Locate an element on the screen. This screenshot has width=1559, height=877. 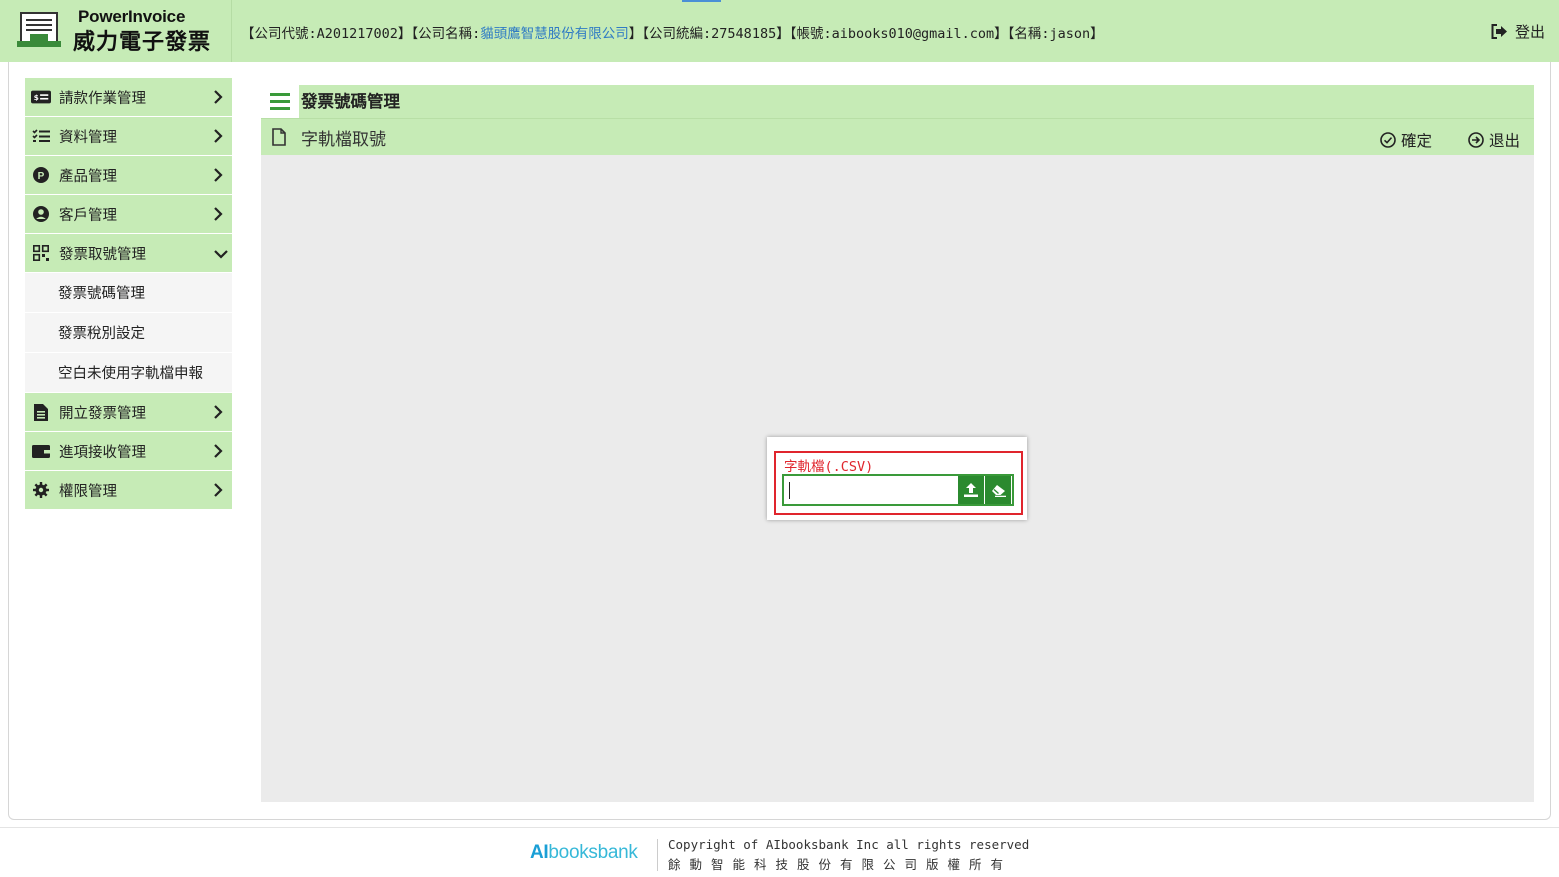
company-name-link: 貓頭鷹智慧股份有限公司 is located at coordinates (554, 34).